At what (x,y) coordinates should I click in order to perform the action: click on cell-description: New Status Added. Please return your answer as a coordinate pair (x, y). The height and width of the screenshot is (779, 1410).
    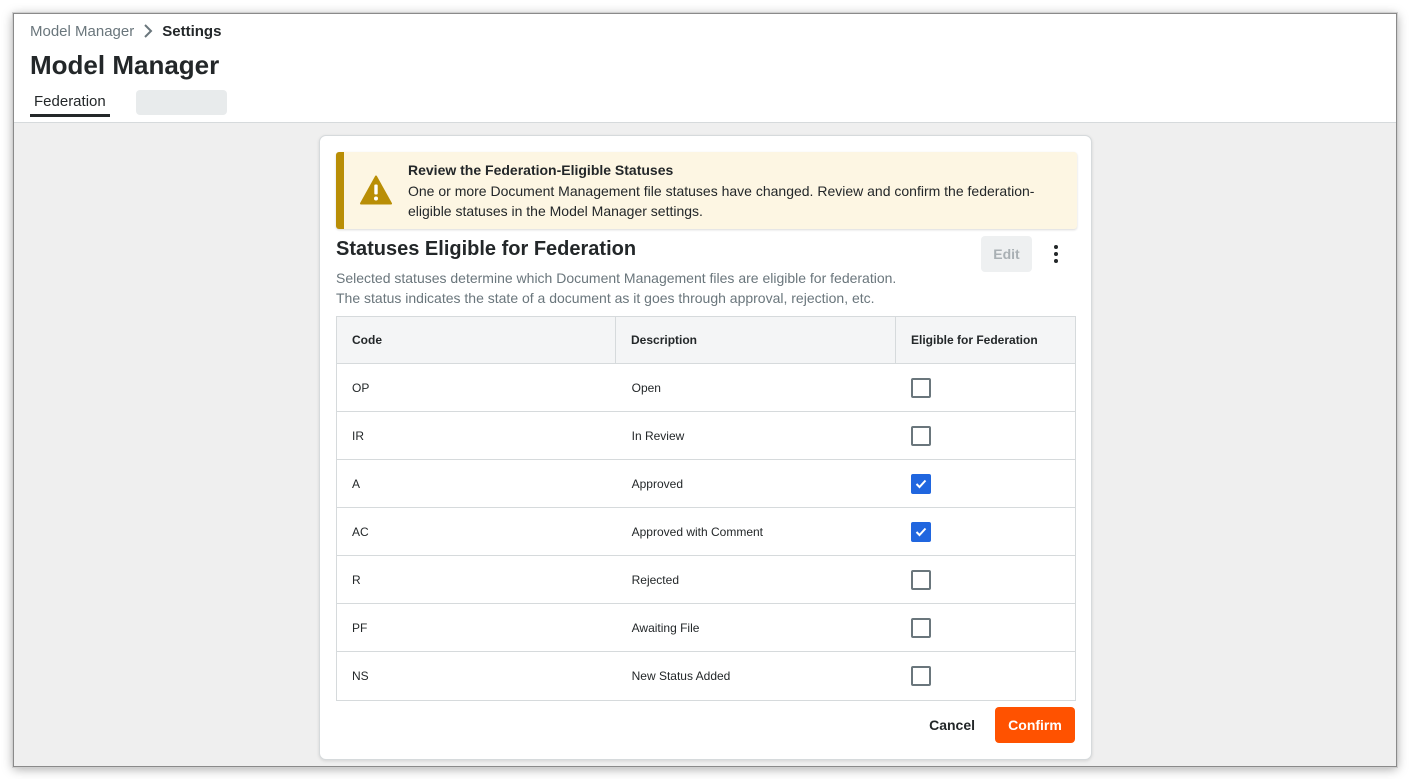
    Looking at the image, I should click on (681, 676).